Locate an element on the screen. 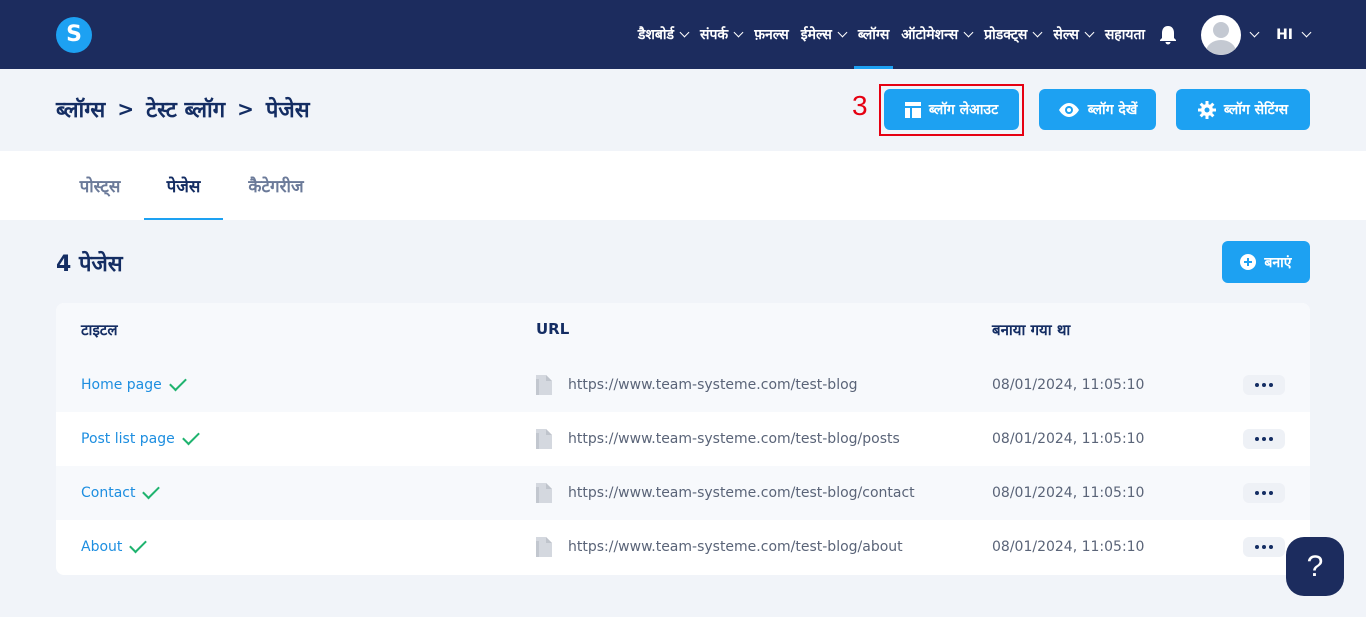 The width and height of the screenshot is (1366, 617). view-blog-button: ब्लॉग देखें is located at coordinates (1097, 109).